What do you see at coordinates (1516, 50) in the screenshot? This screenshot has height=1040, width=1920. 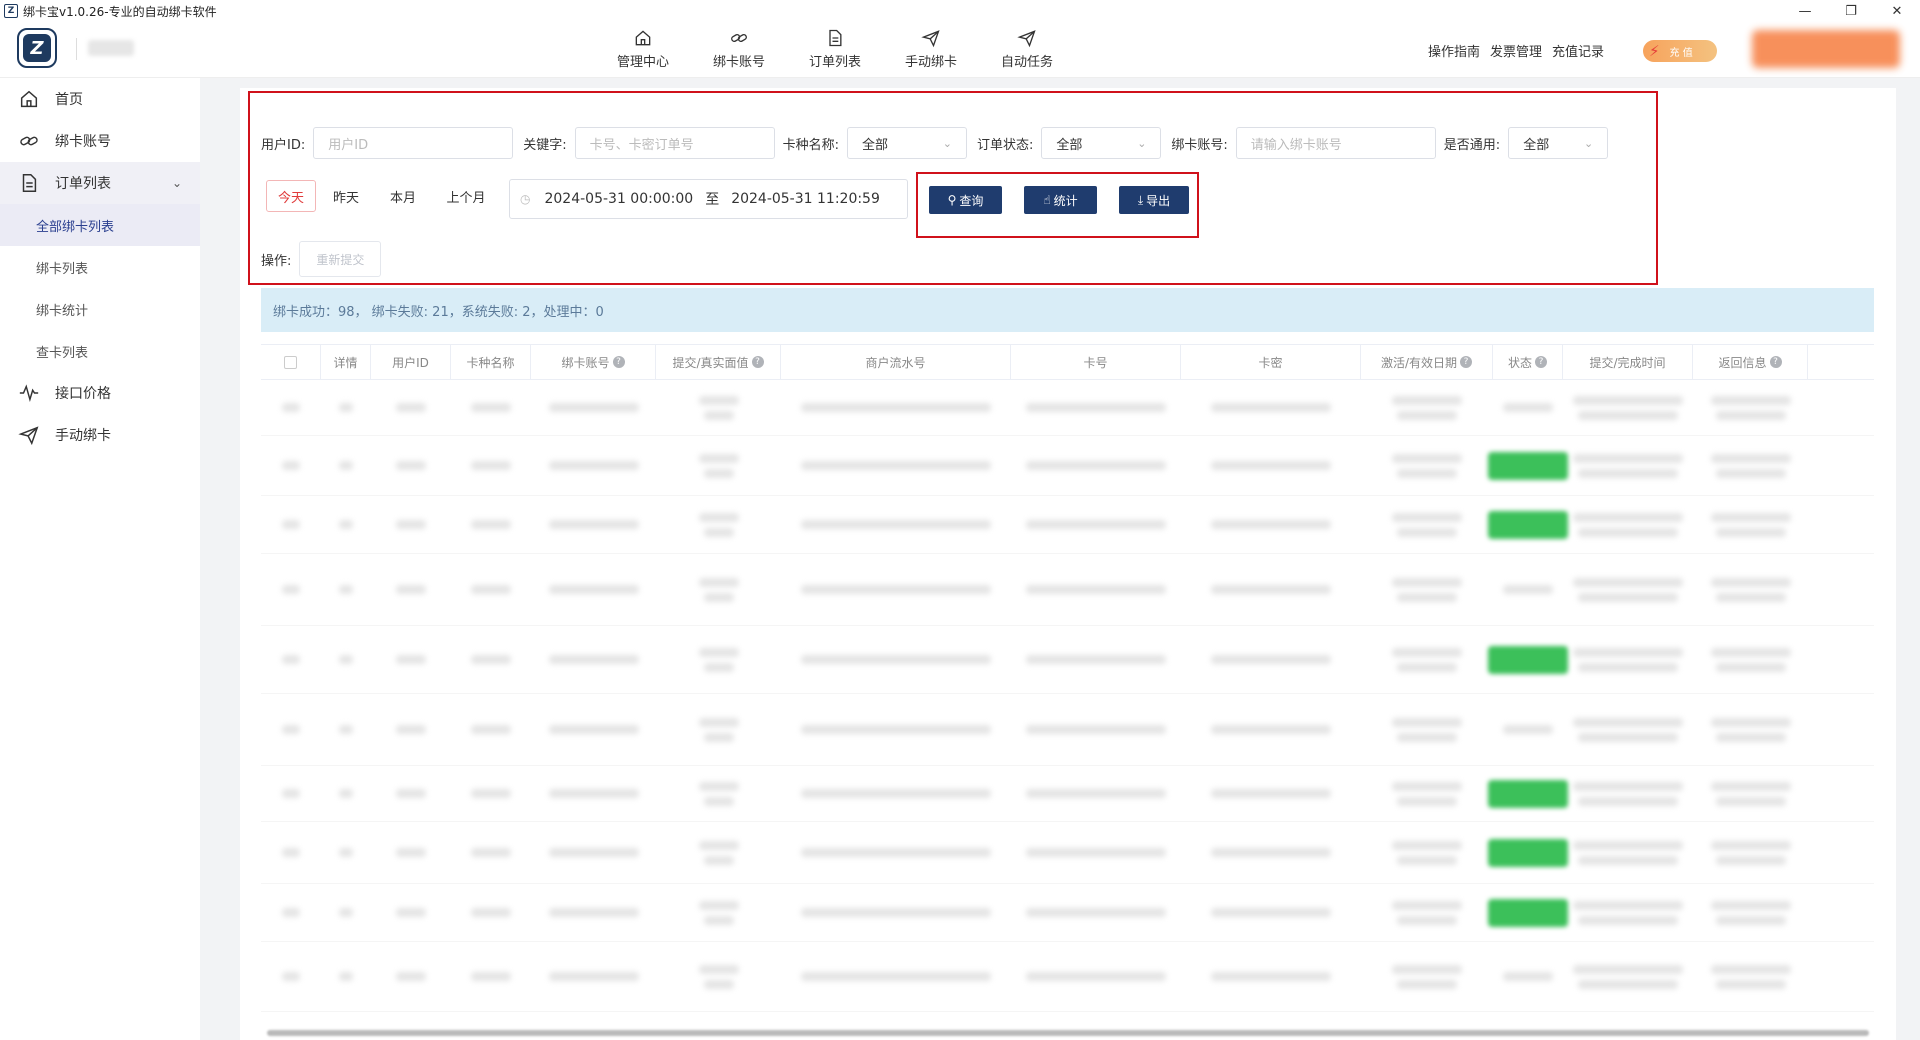 I see `invoice-link: 发票管理` at bounding box center [1516, 50].